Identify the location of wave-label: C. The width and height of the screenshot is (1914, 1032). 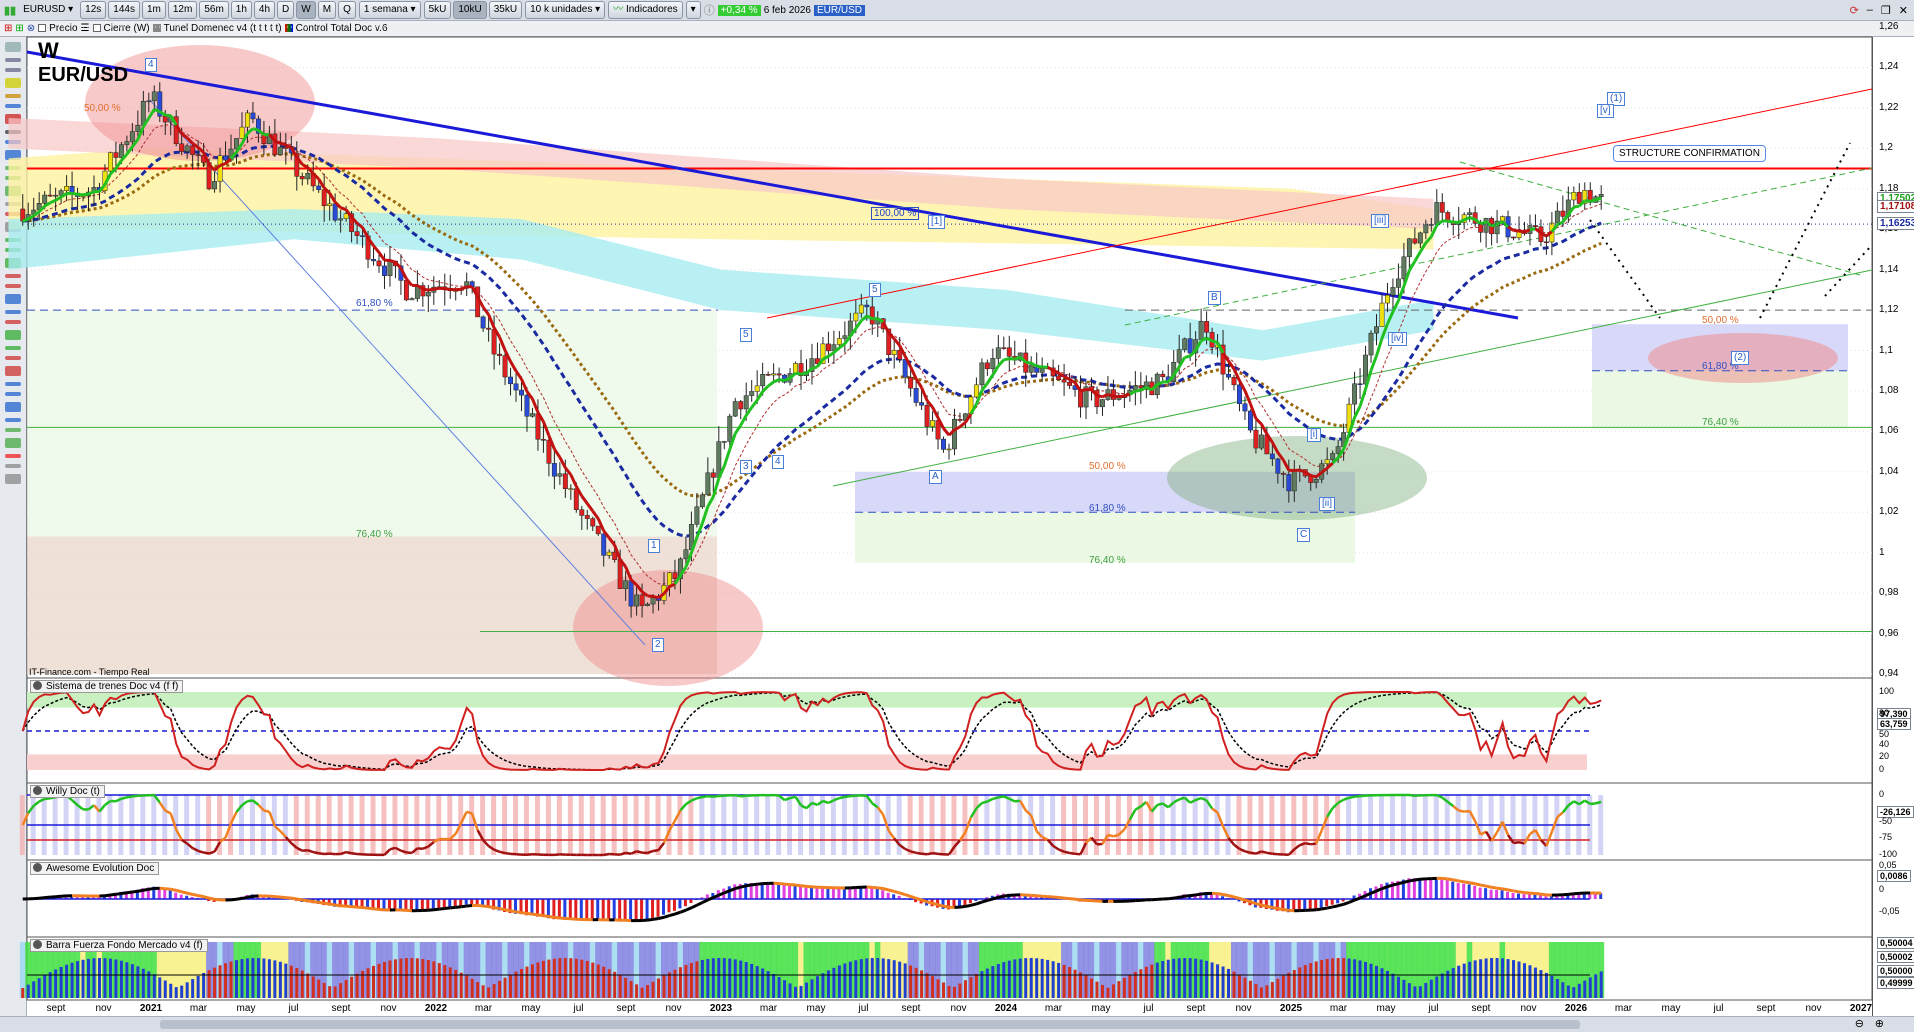
(1304, 535).